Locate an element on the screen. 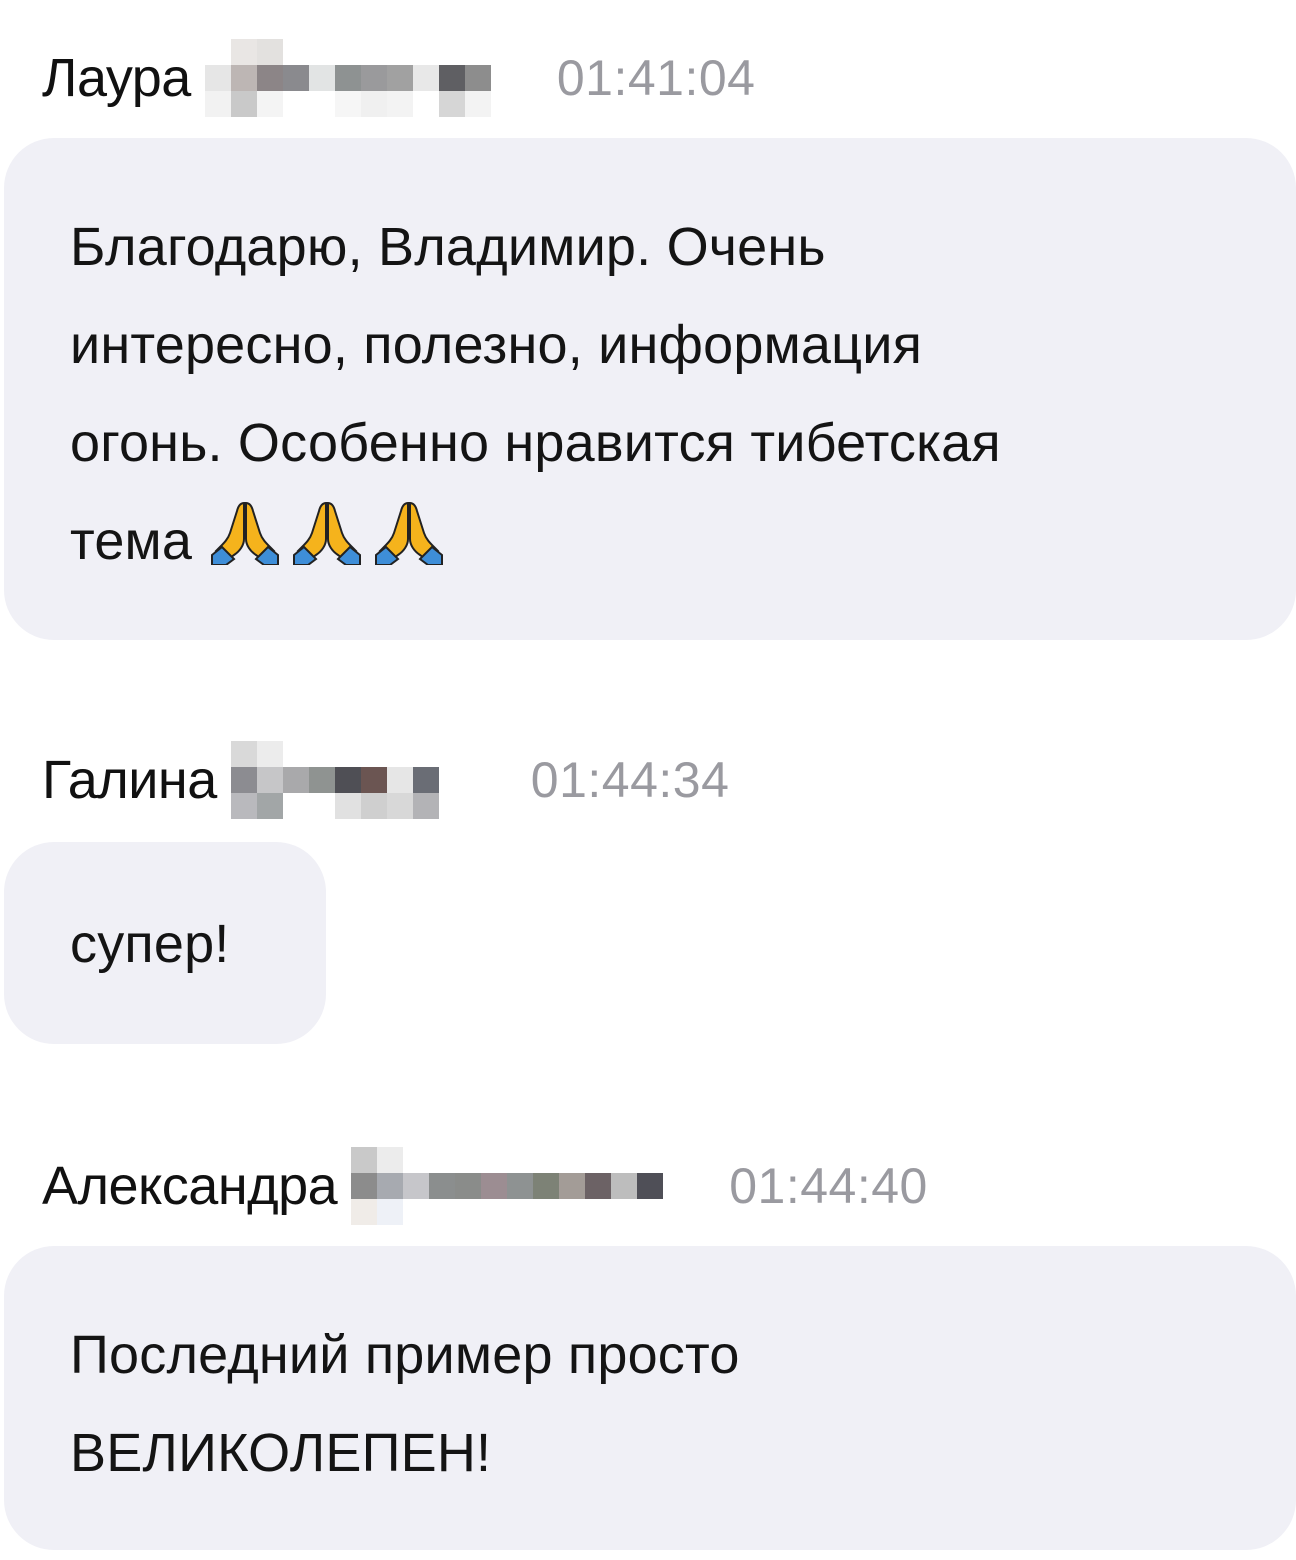  message-text-line: интересно, полезно, информация is located at coordinates (496, 345).